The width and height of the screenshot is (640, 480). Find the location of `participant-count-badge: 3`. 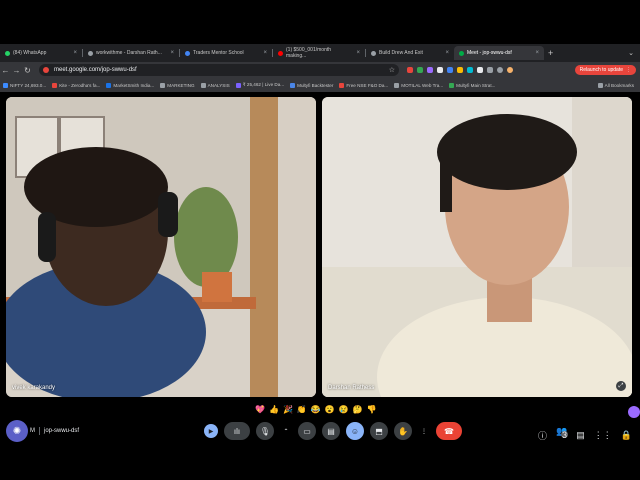

participant-count-badge: 3 is located at coordinates (565, 434).